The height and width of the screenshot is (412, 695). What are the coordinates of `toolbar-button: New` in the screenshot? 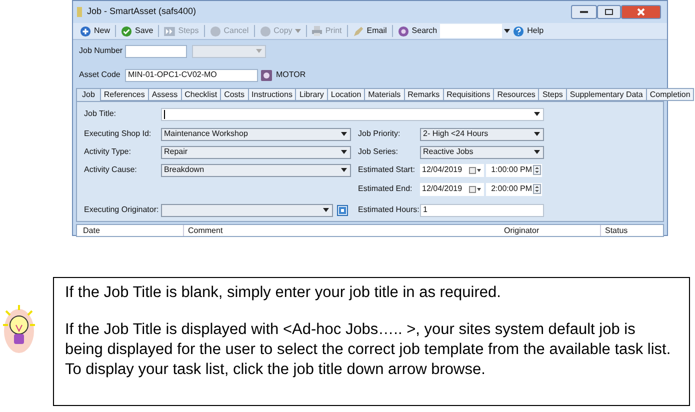 It's located at (95, 31).